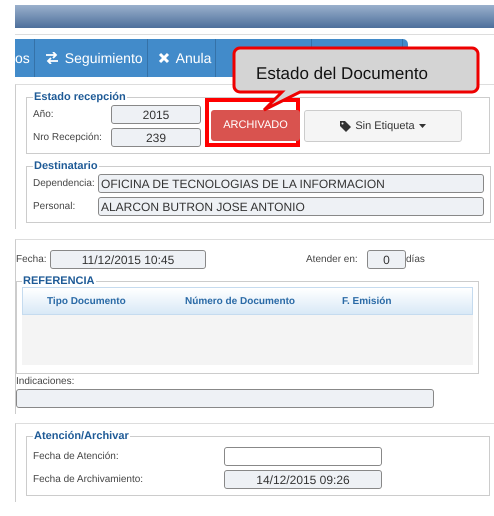 Image resolution: width=494 pixels, height=516 pixels. I want to click on callout-text: Estado del Documento, so click(342, 74).